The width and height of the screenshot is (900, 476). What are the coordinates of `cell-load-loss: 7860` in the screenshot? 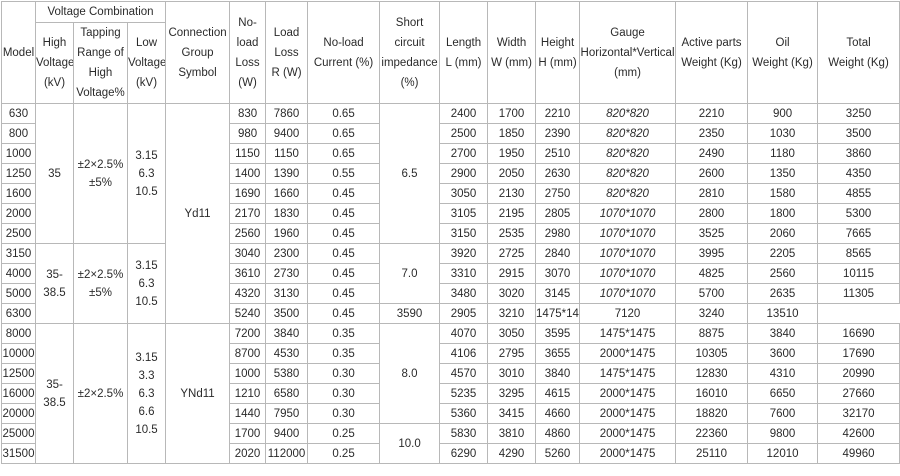 It's located at (287, 113).